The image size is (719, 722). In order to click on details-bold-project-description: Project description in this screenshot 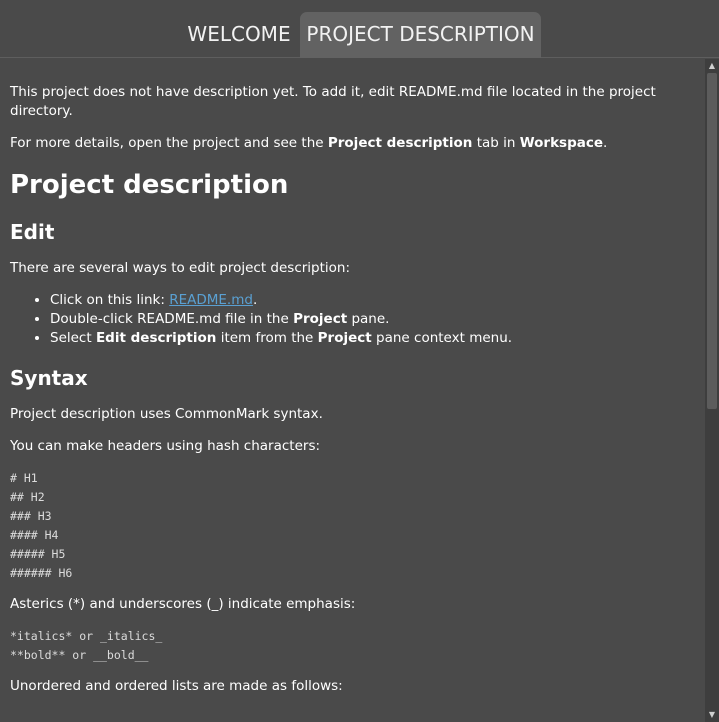, I will do `click(400, 143)`.